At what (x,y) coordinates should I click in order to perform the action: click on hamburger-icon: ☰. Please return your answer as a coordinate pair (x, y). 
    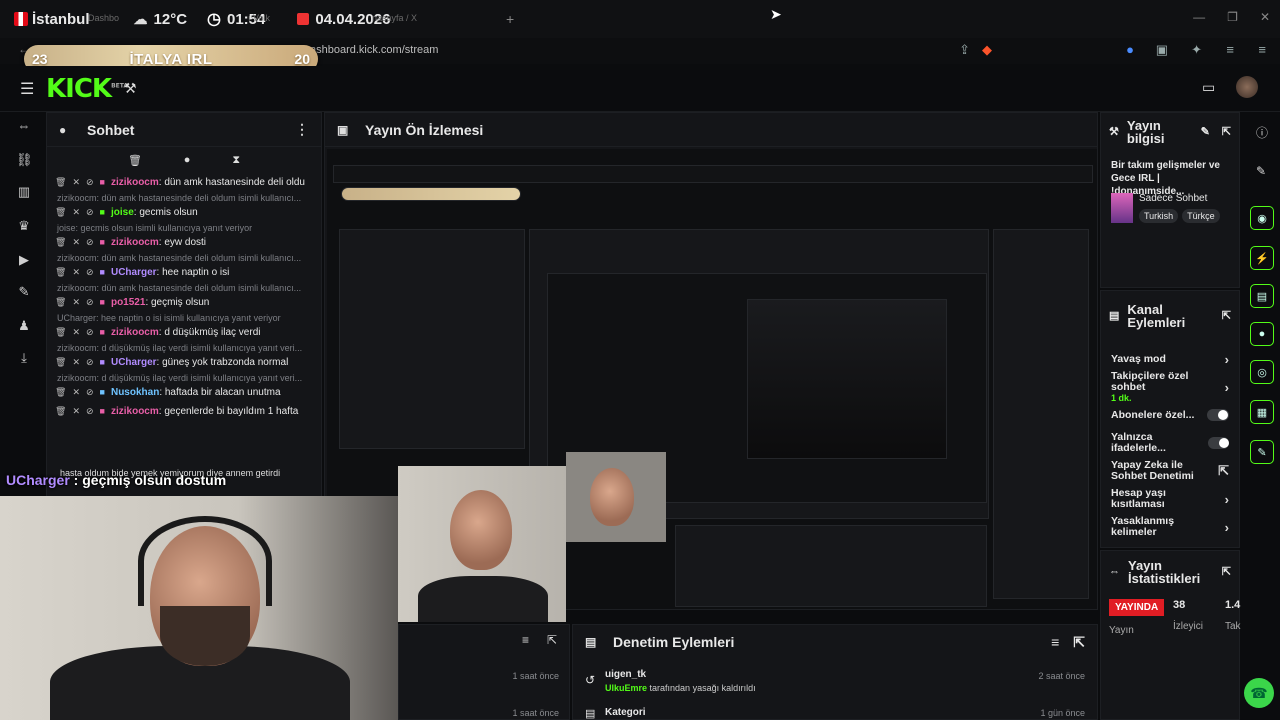
    Looking at the image, I should click on (27, 89).